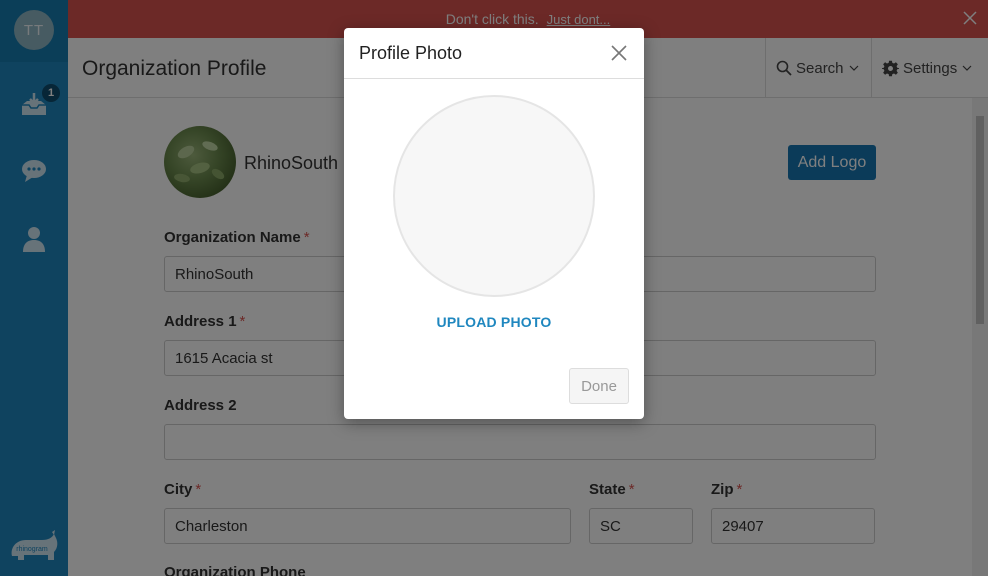 The width and height of the screenshot is (988, 576). I want to click on modal-header: Profile Photo, so click(494, 53).